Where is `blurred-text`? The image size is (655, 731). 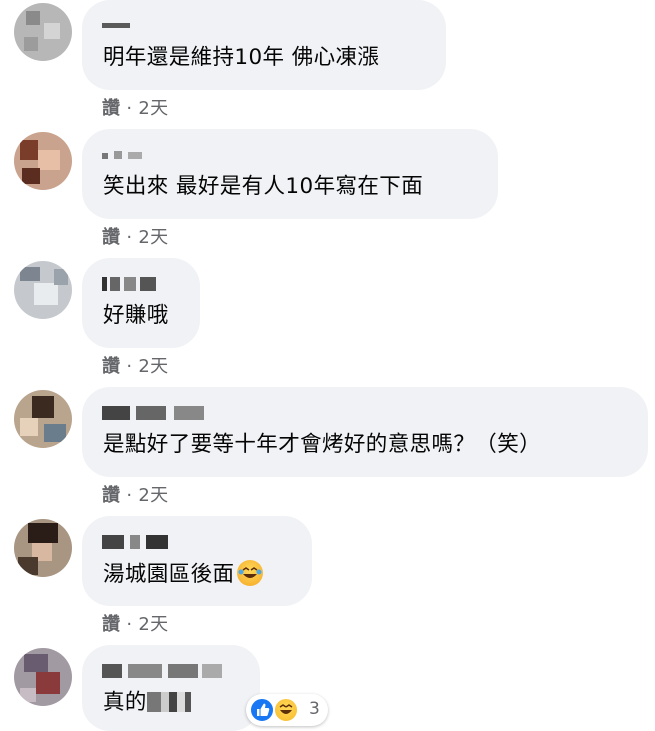
blurred-text is located at coordinates (171, 702).